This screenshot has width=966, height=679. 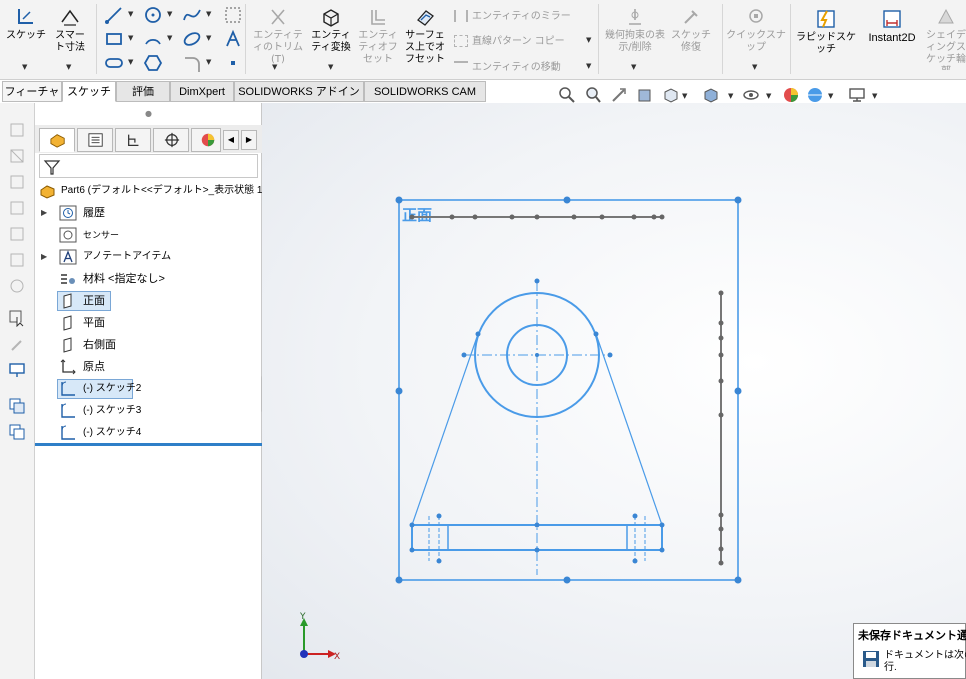 What do you see at coordinates (192, 63) in the screenshot?
I see `fillet-icon` at bounding box center [192, 63].